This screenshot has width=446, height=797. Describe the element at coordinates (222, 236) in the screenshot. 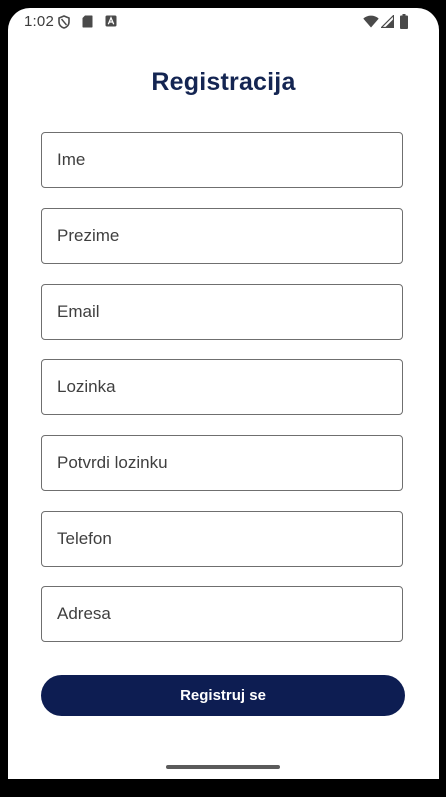

I see `last-name-input` at that location.